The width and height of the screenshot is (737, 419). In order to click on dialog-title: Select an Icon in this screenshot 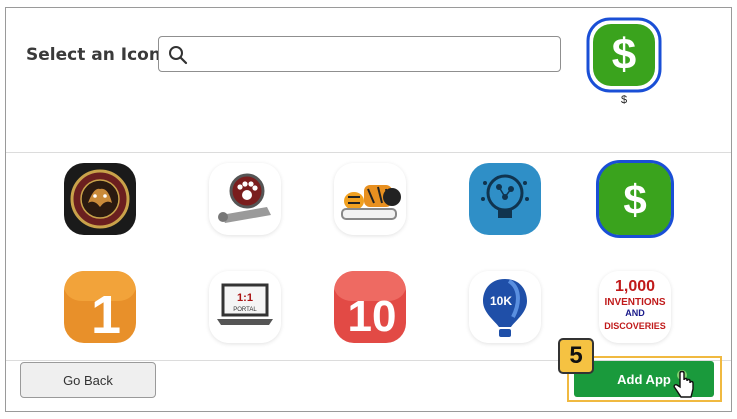, I will do `click(93, 55)`.